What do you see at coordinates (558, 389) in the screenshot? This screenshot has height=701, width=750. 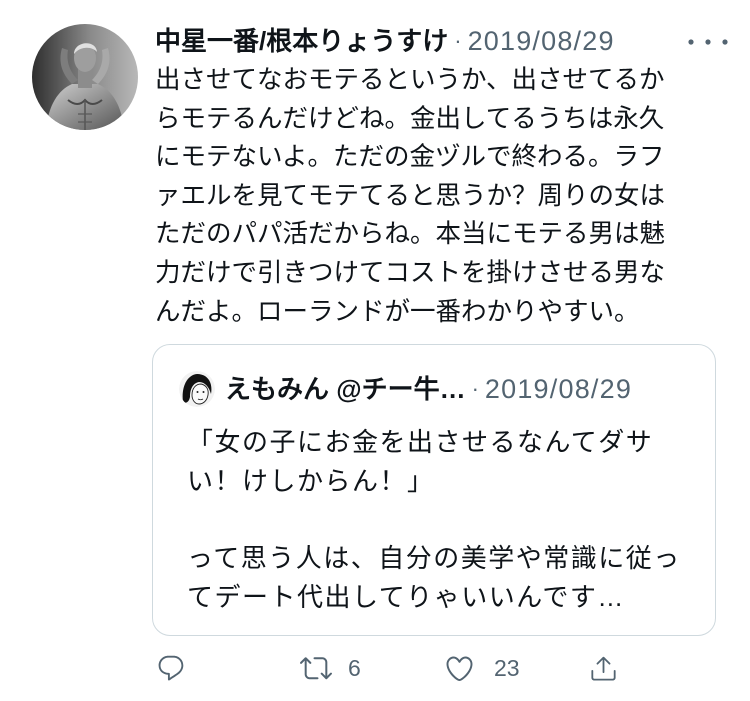 I see `quoted-tweet-date: 2019/08/29` at bounding box center [558, 389].